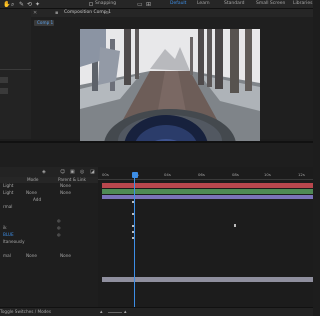 Image resolution: width=320 pixels, height=316 pixels. I want to click on layer-row: mal None None, so click(48, 256).